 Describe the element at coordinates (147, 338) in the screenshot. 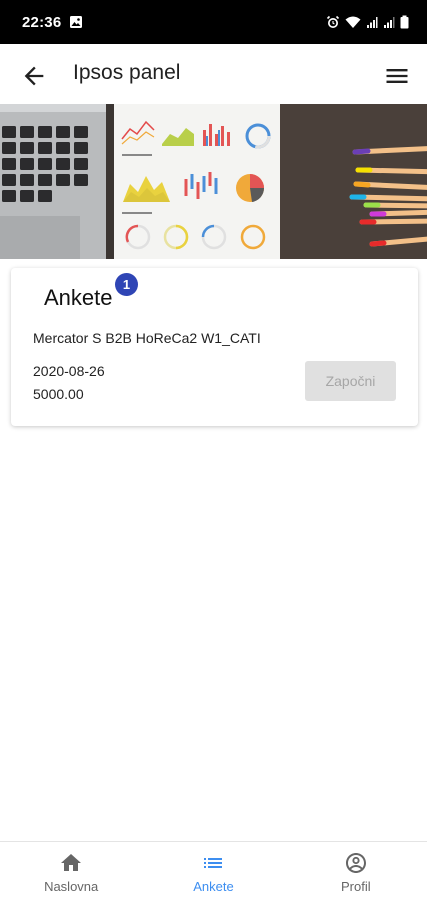

I see `survey-name: Mercator S B2B HoReCa2 W1_CATI` at that location.